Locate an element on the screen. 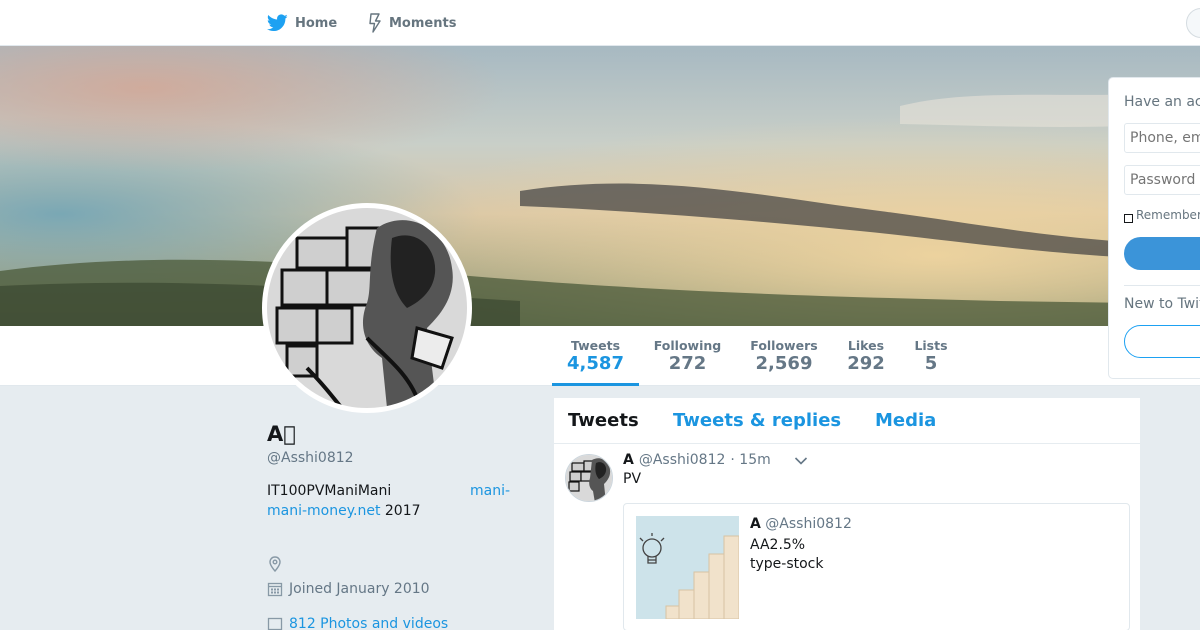 The height and width of the screenshot is (630, 1200). nav-user-menu is located at coordinates (1193, 23).